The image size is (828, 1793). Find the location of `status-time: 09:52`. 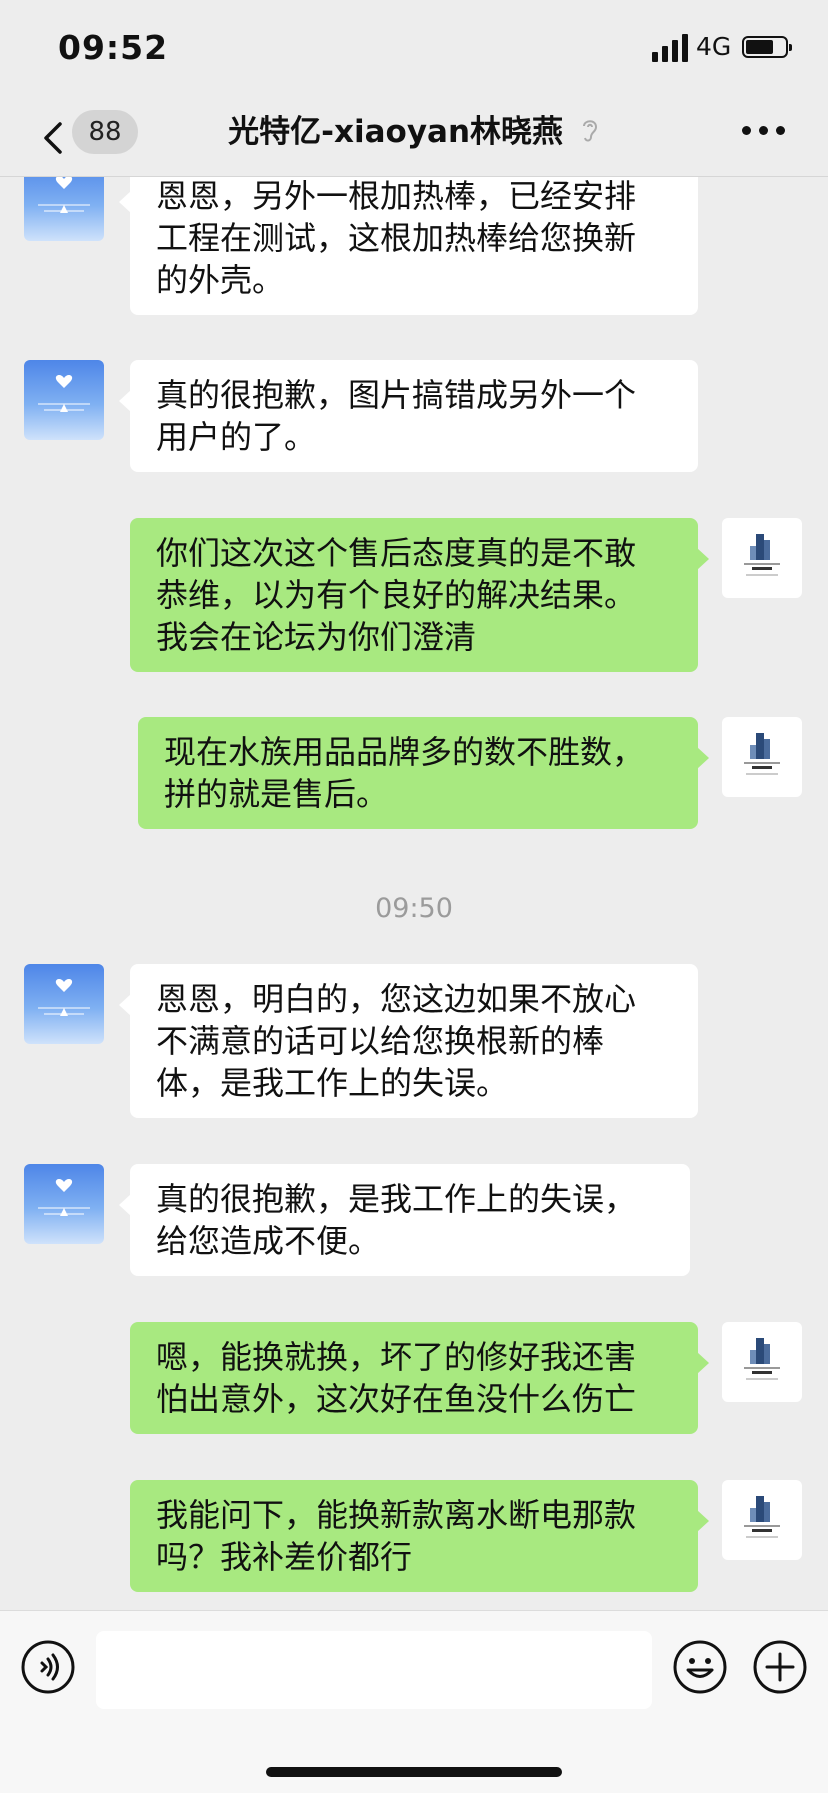

status-time: 09:52 is located at coordinates (113, 47).